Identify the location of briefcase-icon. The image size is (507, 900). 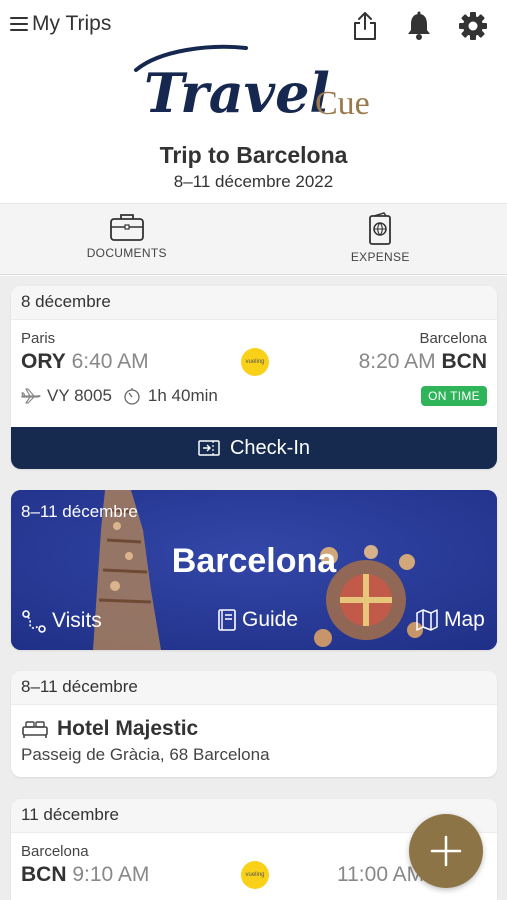
(126, 227).